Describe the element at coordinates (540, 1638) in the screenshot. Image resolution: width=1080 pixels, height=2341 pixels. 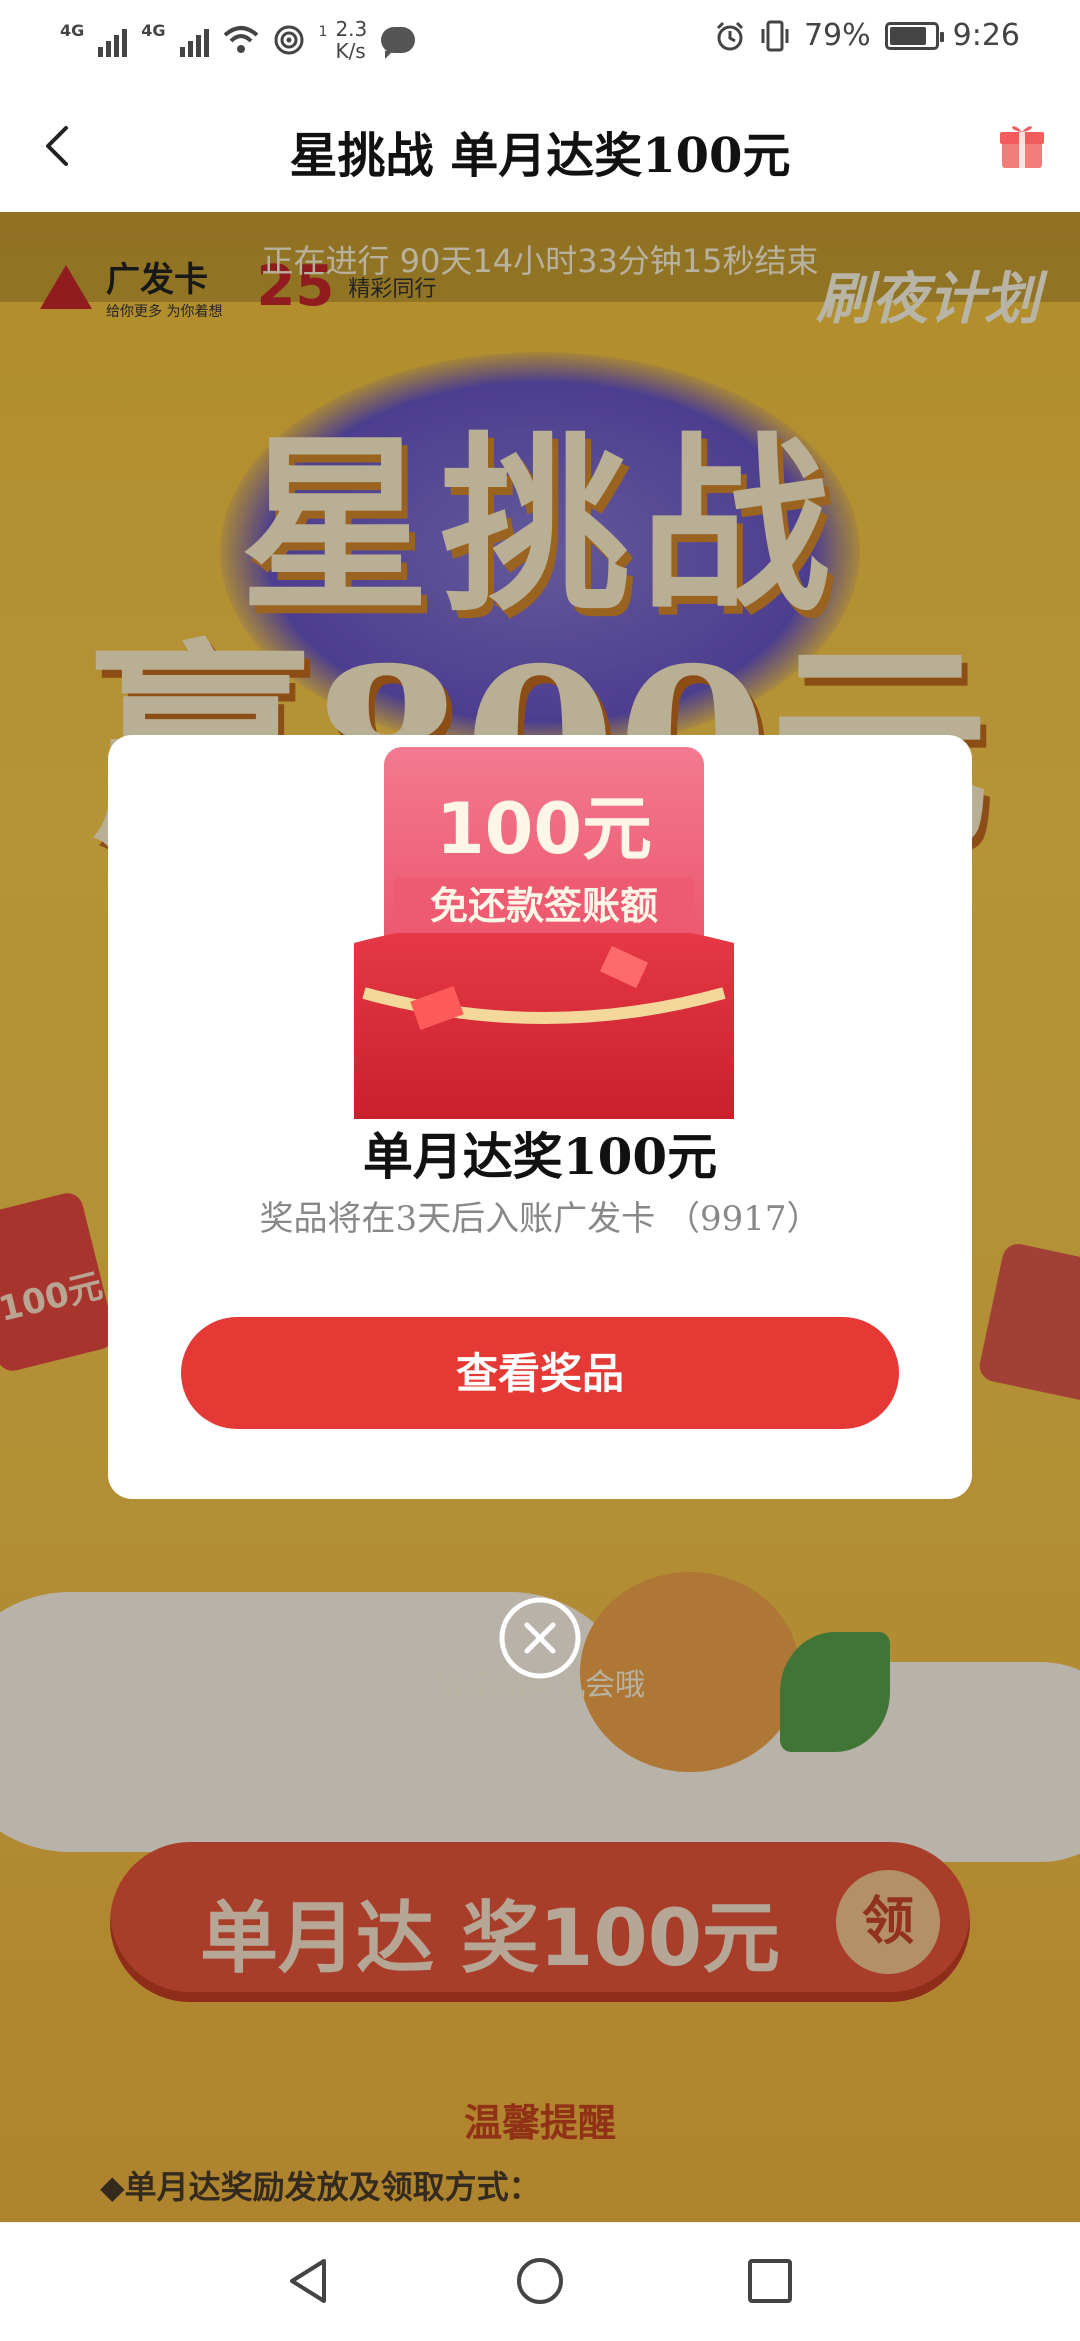
I see `close-icon` at that location.